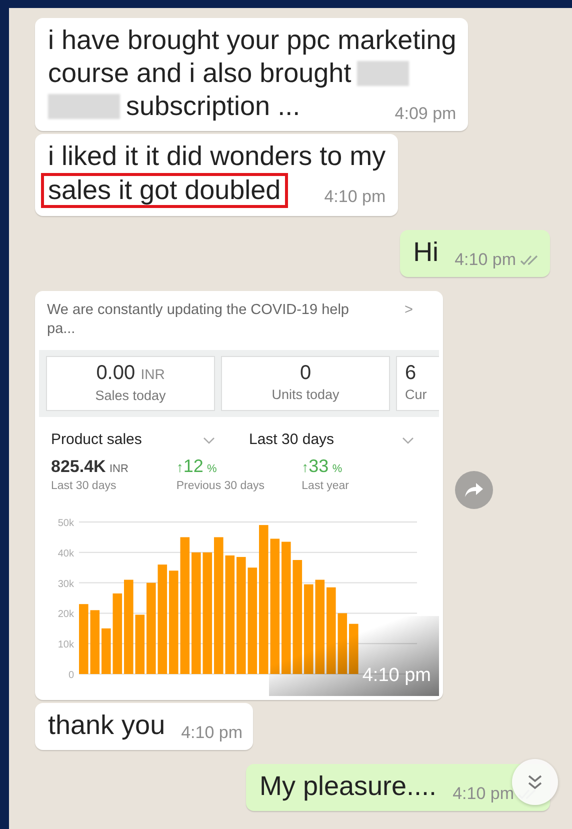  Describe the element at coordinates (200, 73) in the screenshot. I see `message-text: course and i also brought` at that location.